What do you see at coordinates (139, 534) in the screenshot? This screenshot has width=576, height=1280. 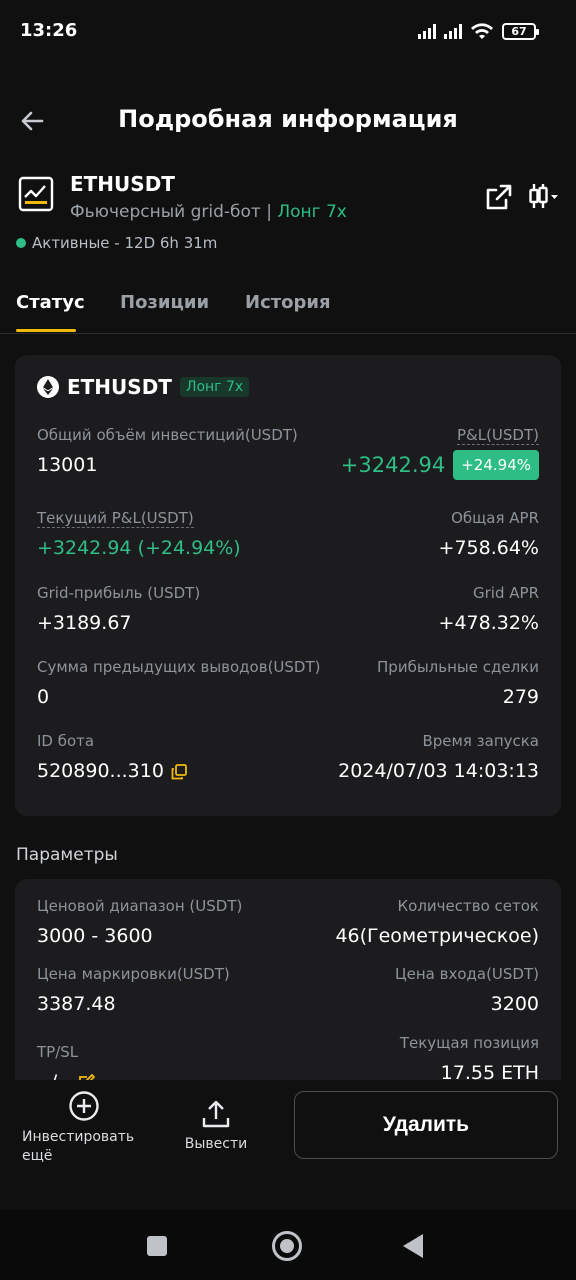 I see `current-pnl: Текущий P&L(USDT) +3242.94 (+24.94%)` at bounding box center [139, 534].